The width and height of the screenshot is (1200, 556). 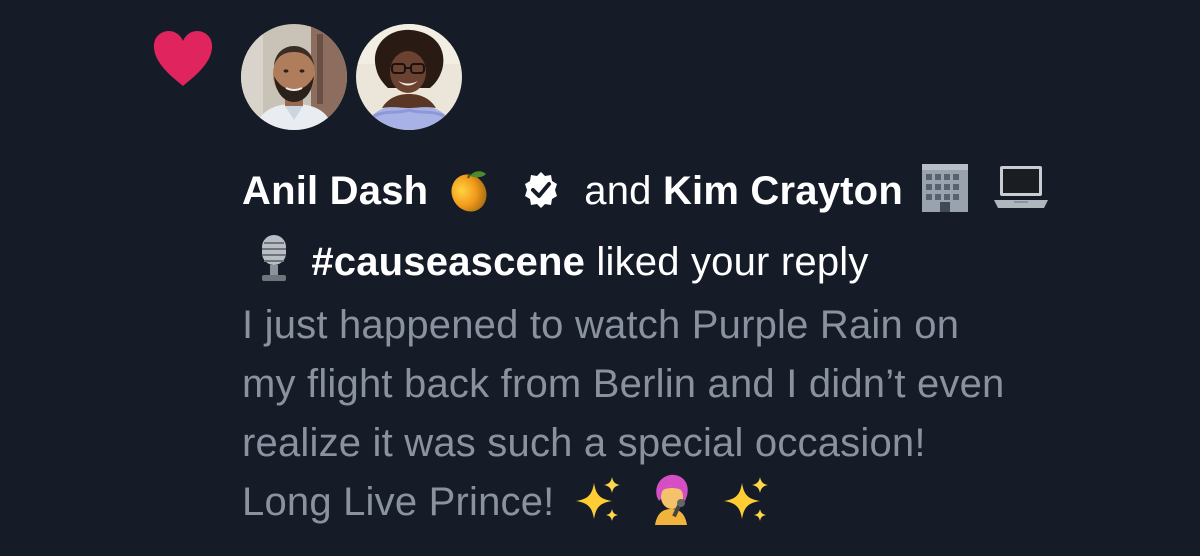 What do you see at coordinates (448, 262) in the screenshot?
I see `hashtag-causeascene: #causeascene` at bounding box center [448, 262].